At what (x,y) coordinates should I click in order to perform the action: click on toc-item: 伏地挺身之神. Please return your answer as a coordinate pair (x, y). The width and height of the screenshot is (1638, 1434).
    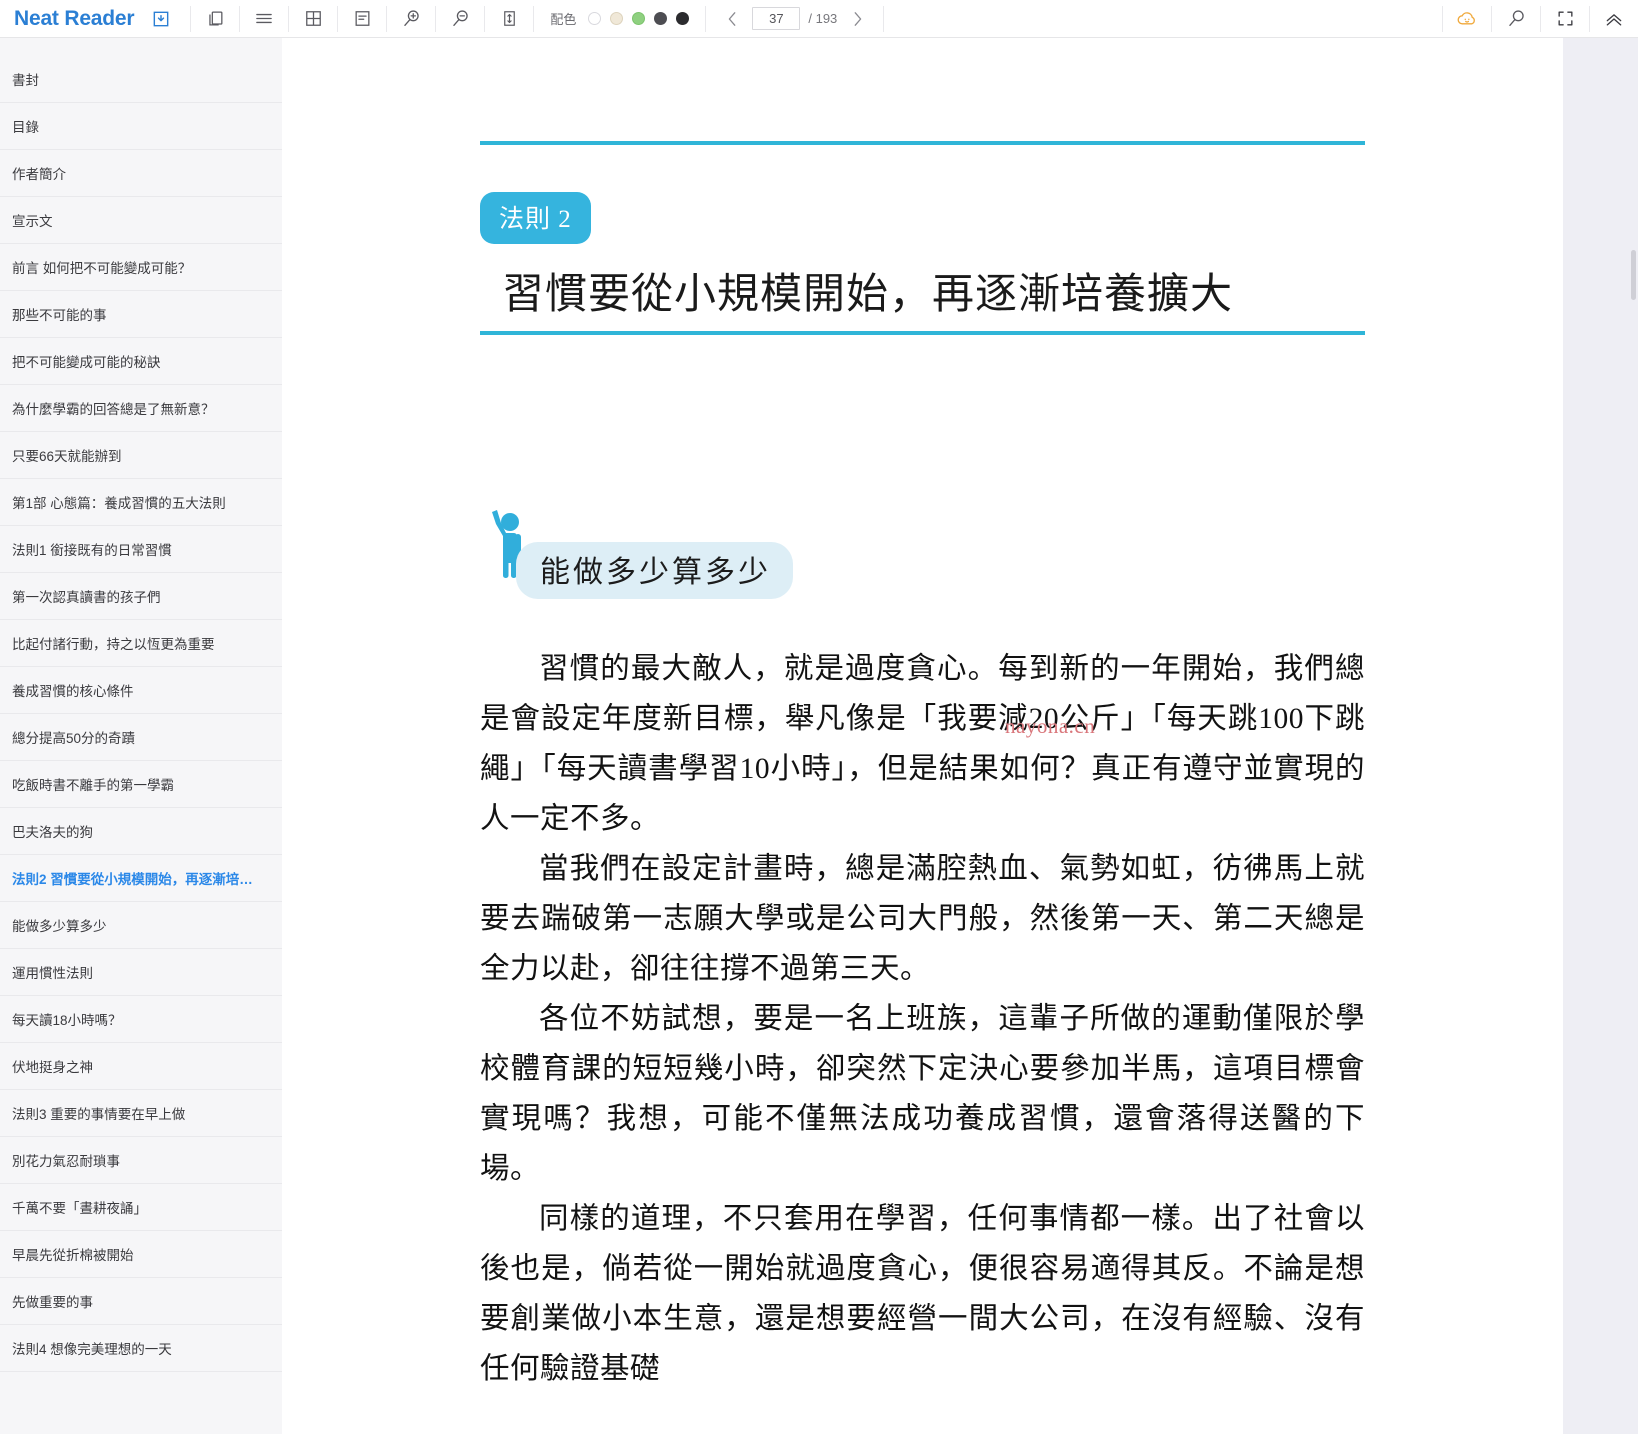
    Looking at the image, I should click on (141, 1066).